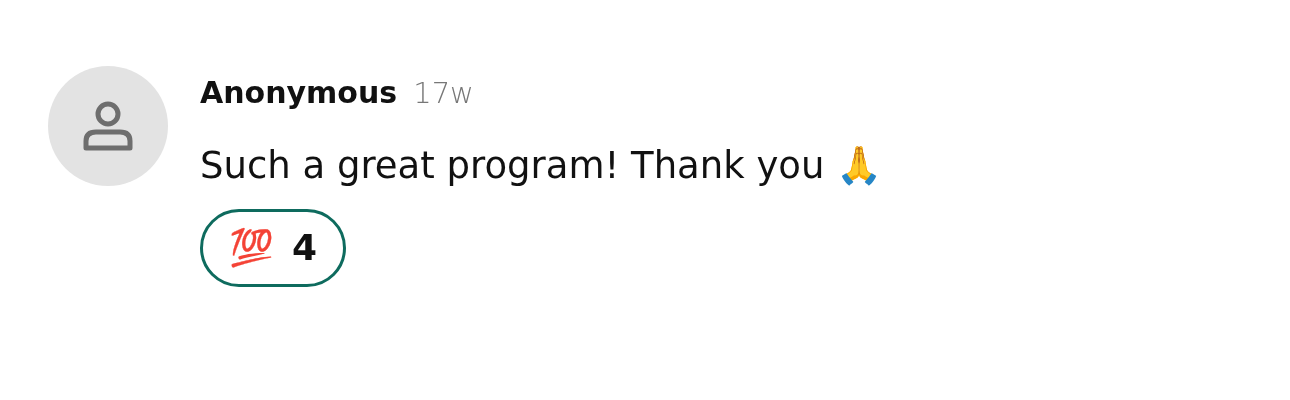  What do you see at coordinates (108, 126) in the screenshot?
I see `person-icon` at bounding box center [108, 126].